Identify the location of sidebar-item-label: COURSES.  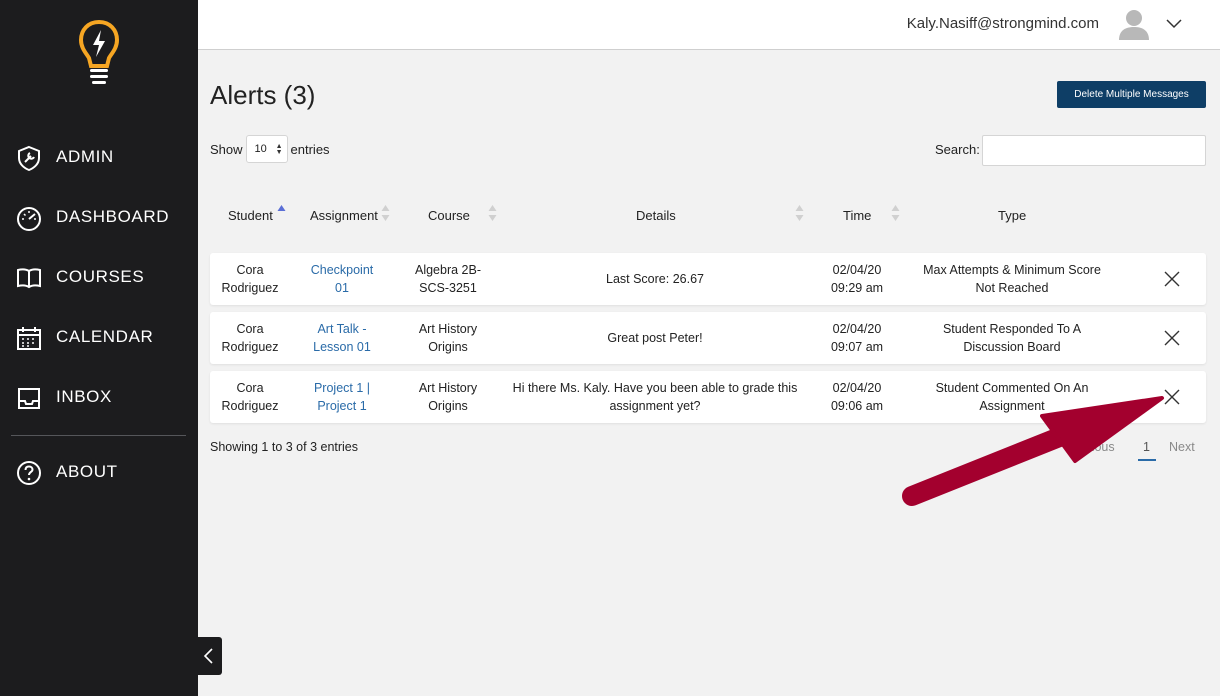
(100, 276).